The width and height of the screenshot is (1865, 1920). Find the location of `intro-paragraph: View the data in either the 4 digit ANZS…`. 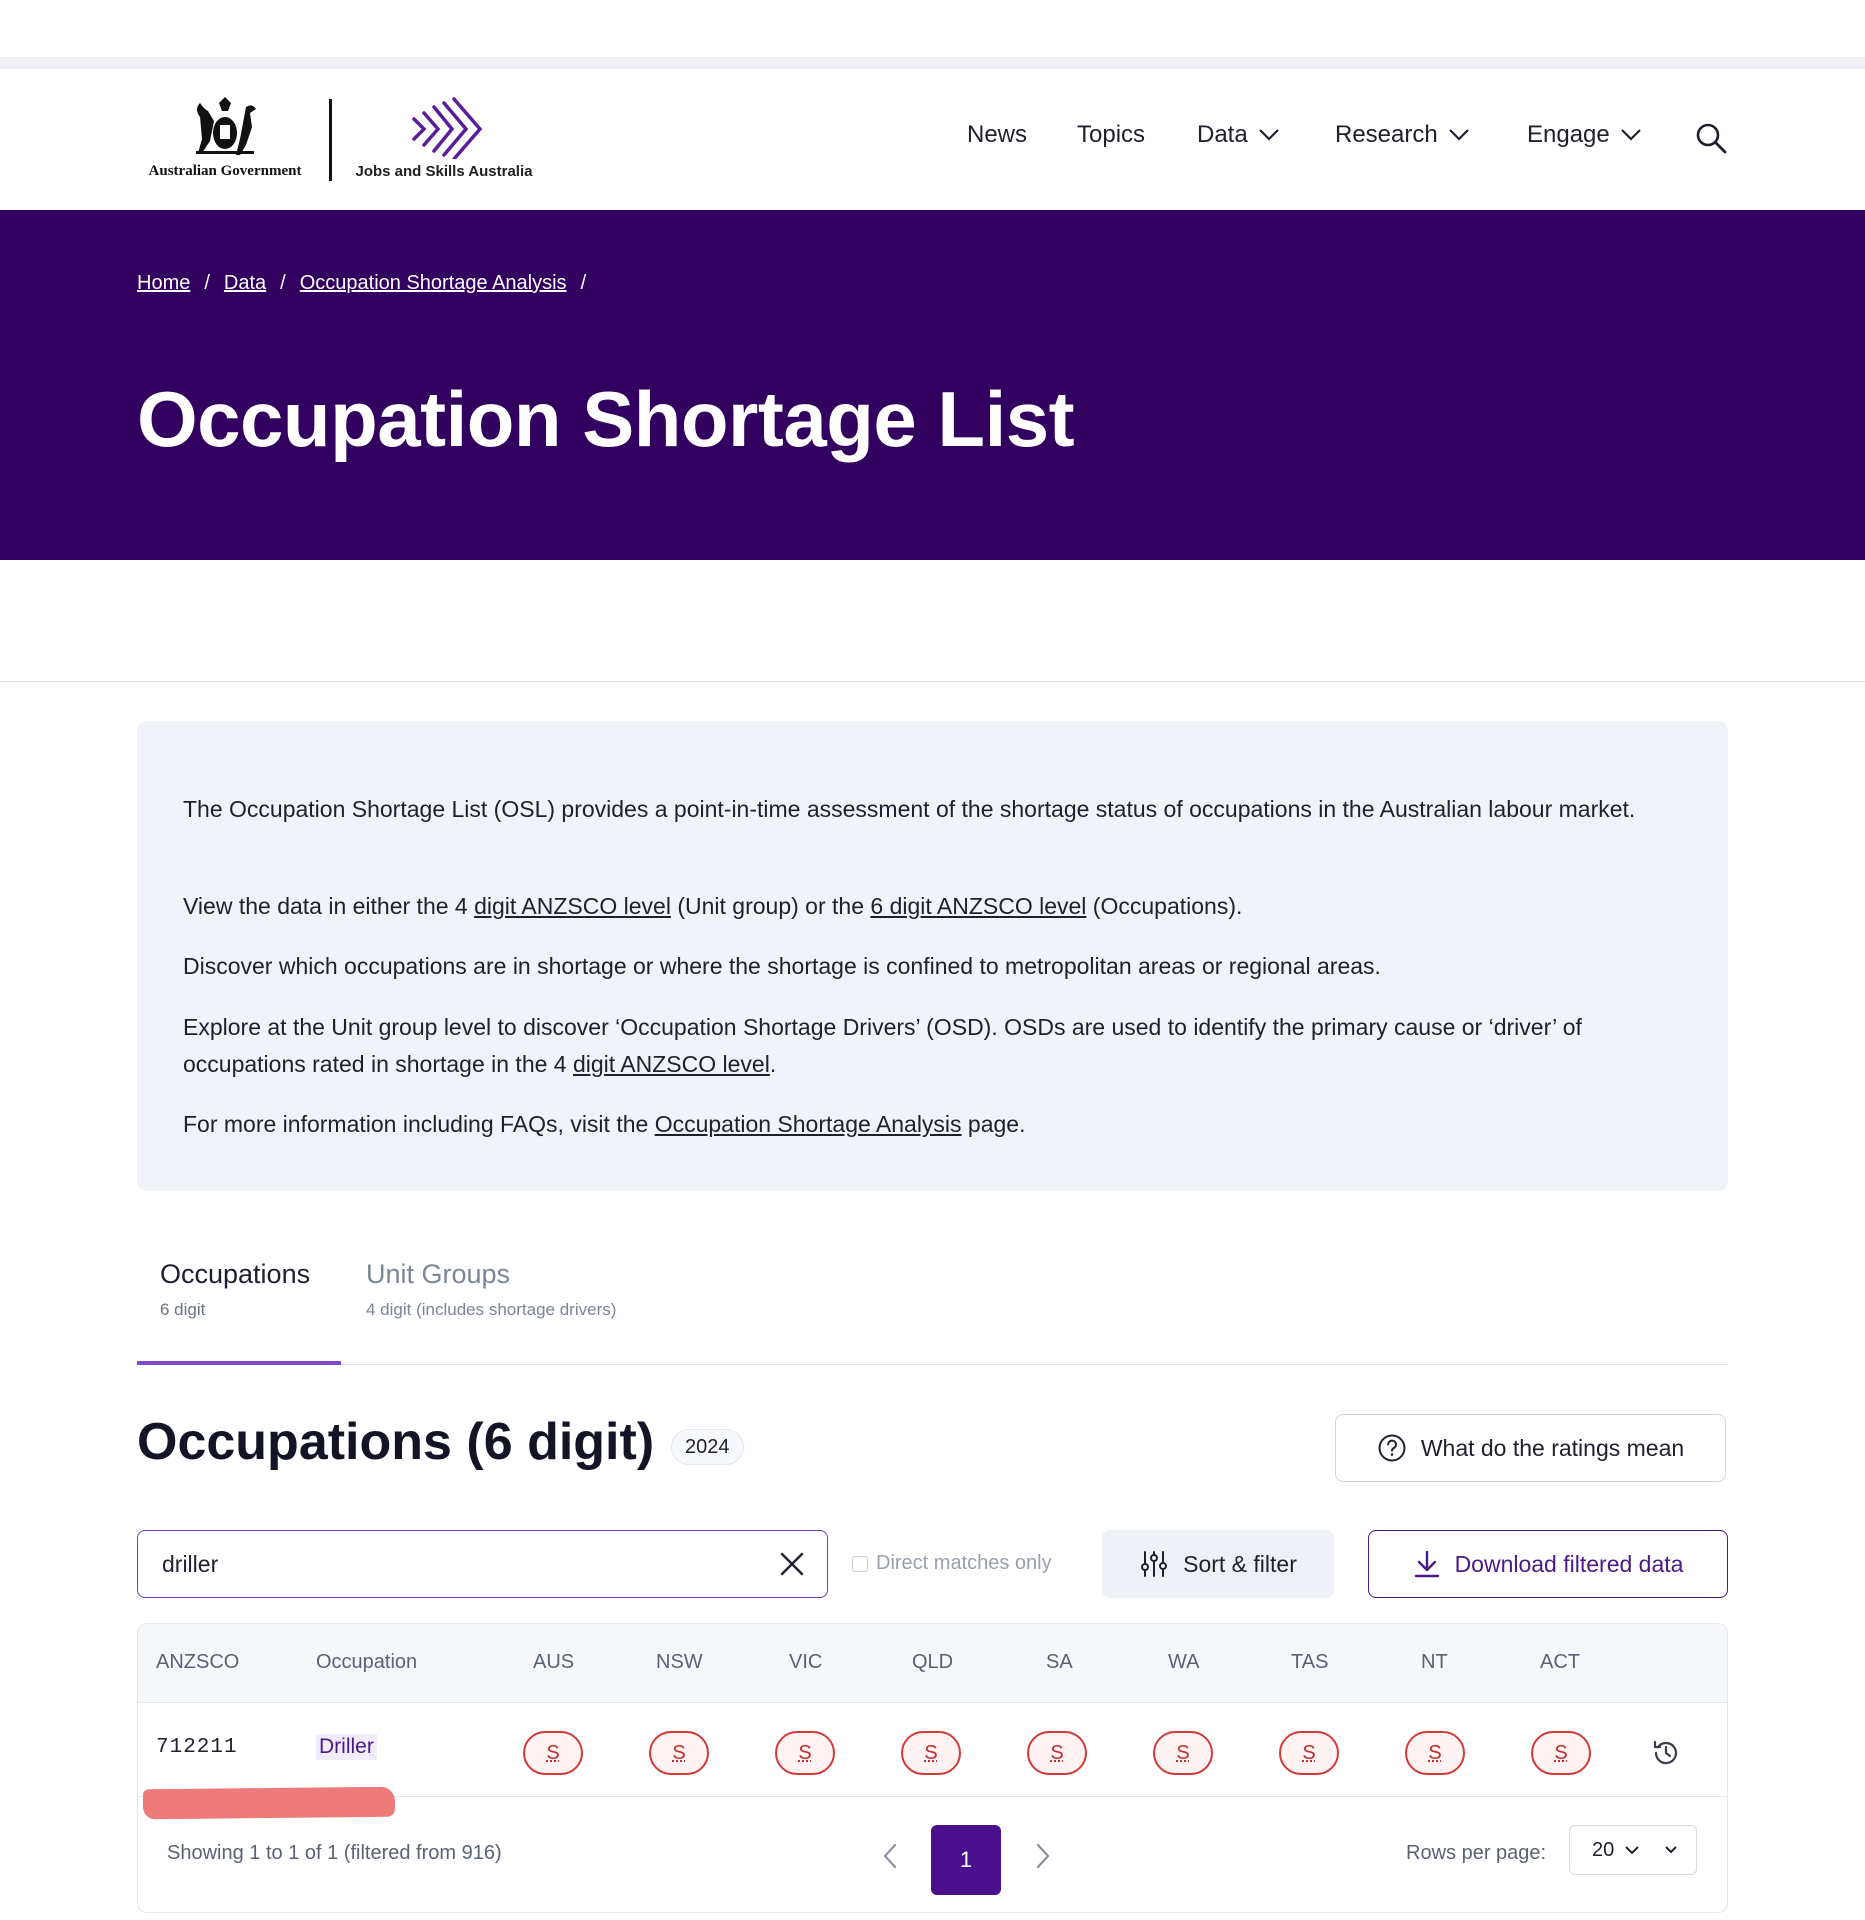

intro-paragraph: View the data in either the 4 digit ANZS… is located at coordinates (933, 906).